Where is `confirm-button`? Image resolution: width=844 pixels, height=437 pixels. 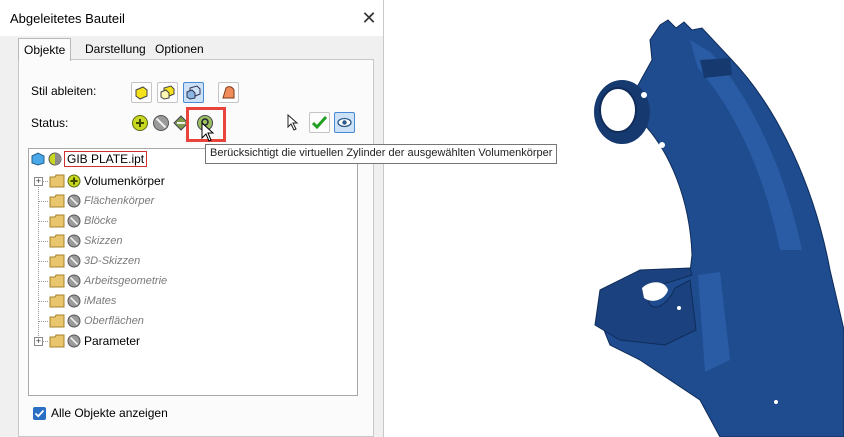 confirm-button is located at coordinates (319, 122).